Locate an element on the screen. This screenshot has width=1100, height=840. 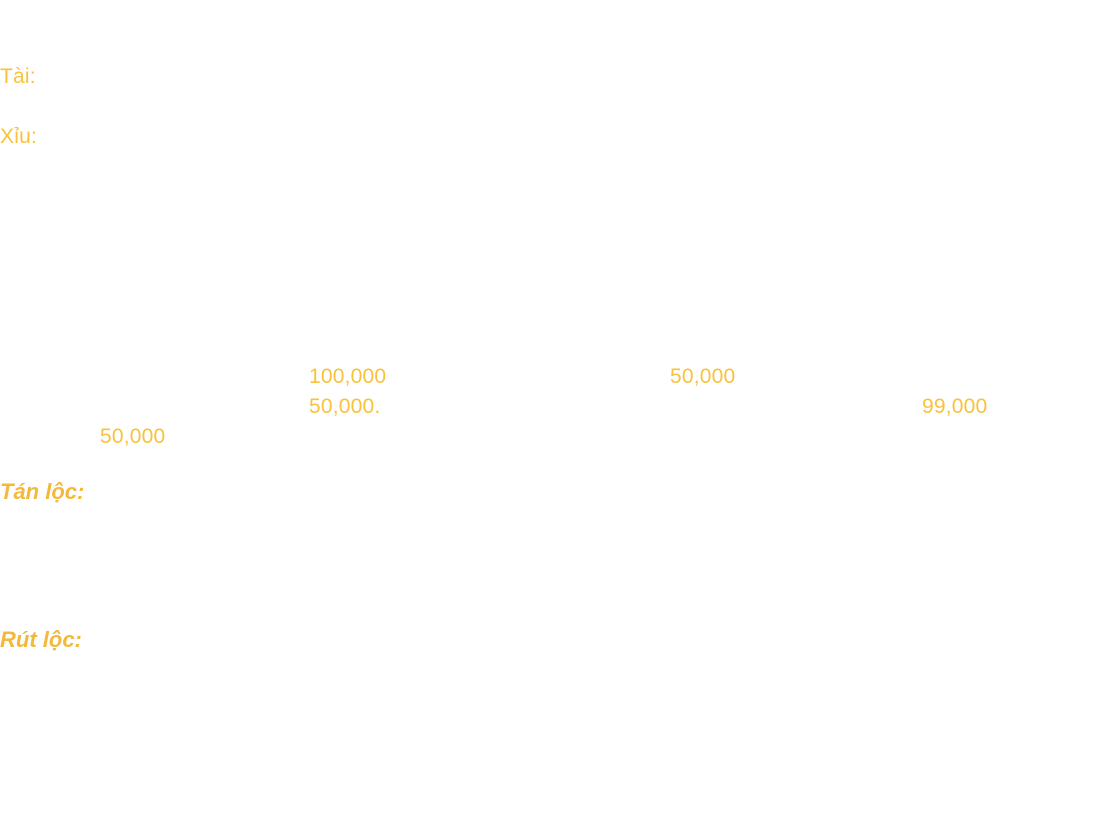
tai-label: Tài: is located at coordinates (18, 76).